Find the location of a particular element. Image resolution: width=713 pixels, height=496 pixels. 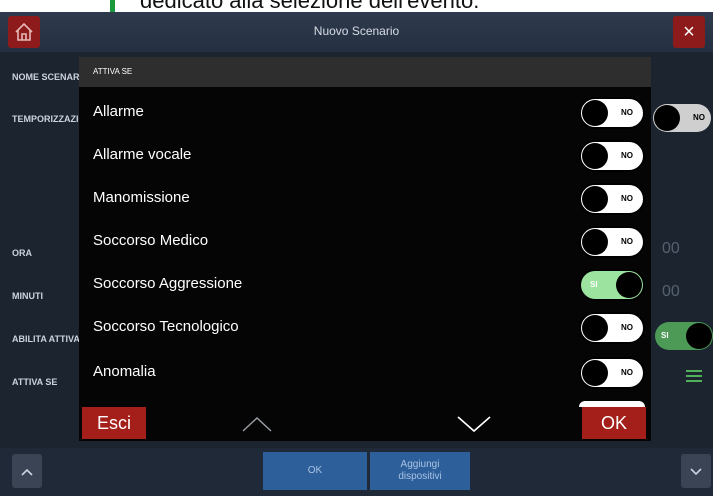

allarme-toggle: NO is located at coordinates (612, 113).